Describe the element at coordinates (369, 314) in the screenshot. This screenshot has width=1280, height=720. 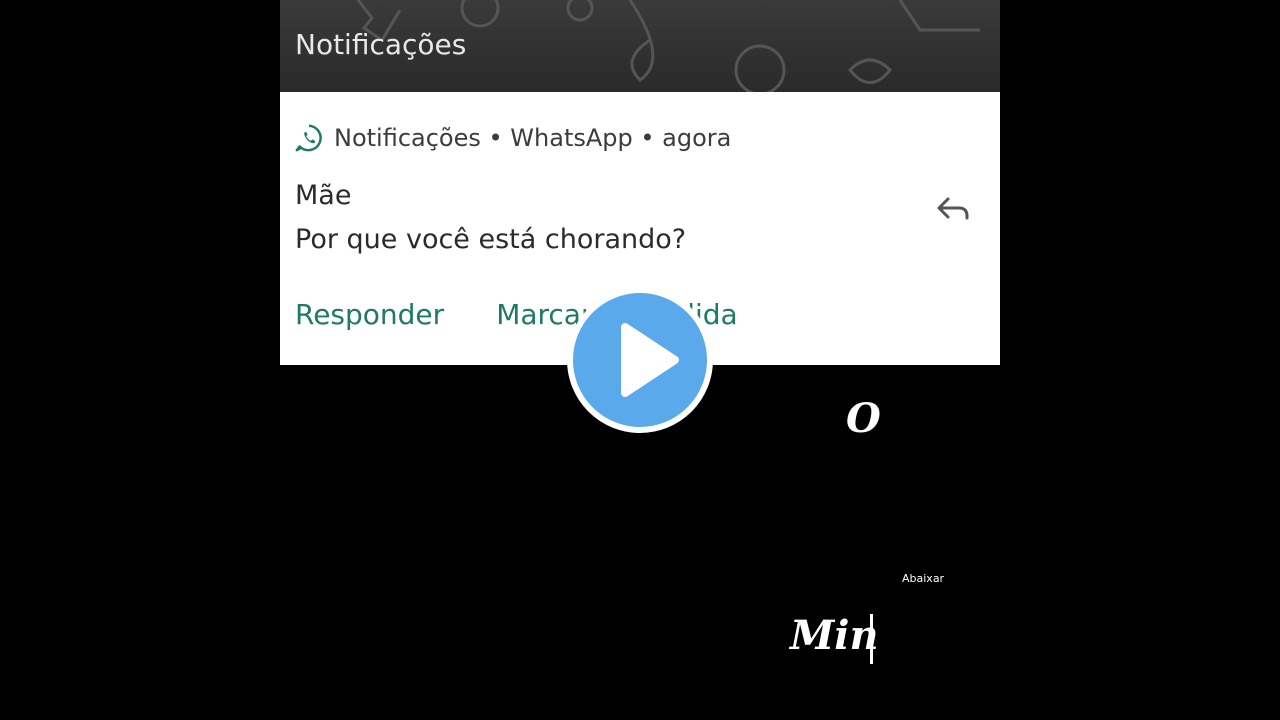
I see `reply-button: Responder` at that location.